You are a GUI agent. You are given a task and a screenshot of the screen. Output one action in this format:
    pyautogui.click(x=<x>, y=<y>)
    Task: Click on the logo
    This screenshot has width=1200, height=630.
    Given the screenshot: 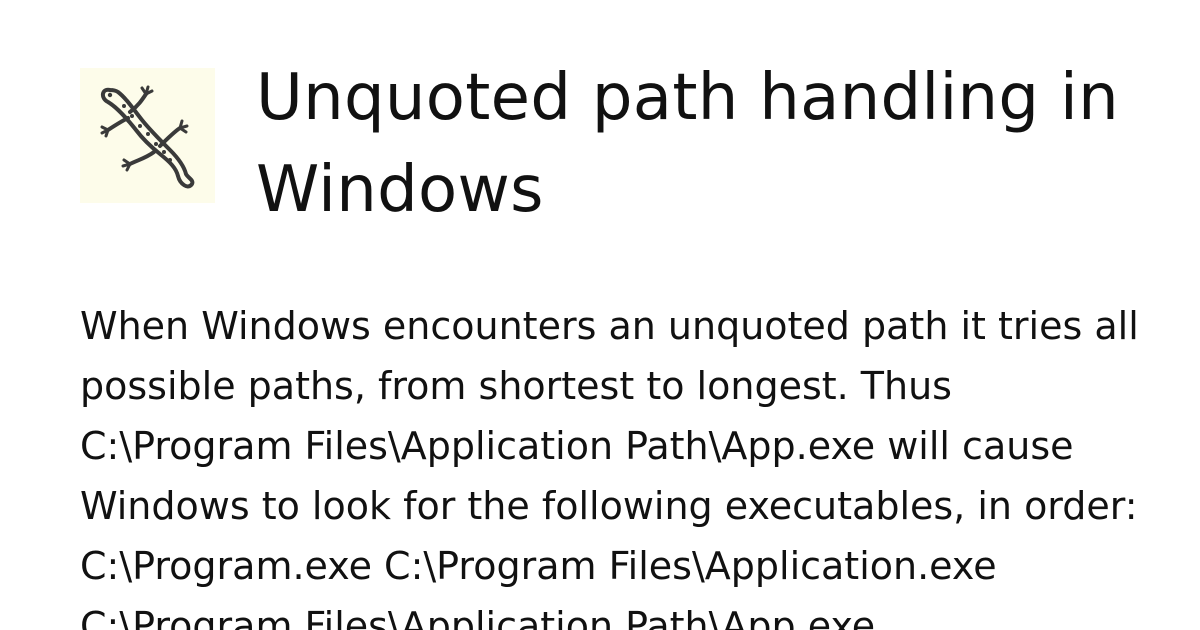 What is the action you would take?
    pyautogui.click(x=147, y=135)
    